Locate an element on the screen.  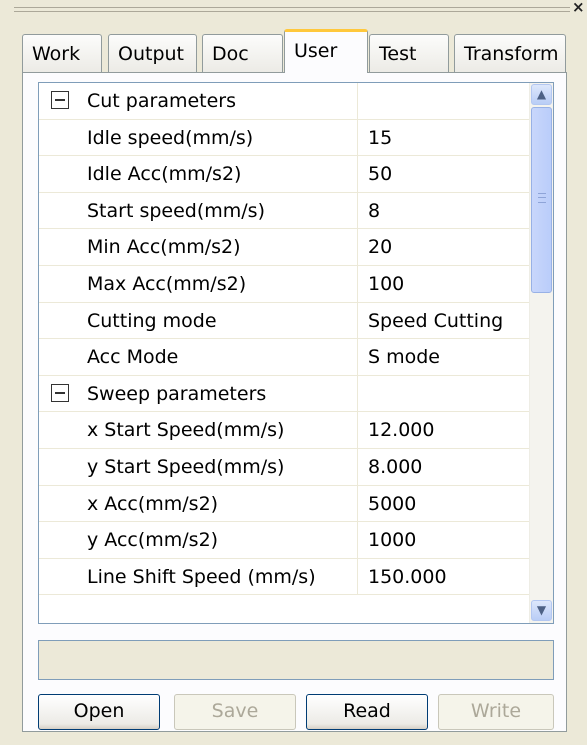
property-value: 5000 is located at coordinates (445, 504).